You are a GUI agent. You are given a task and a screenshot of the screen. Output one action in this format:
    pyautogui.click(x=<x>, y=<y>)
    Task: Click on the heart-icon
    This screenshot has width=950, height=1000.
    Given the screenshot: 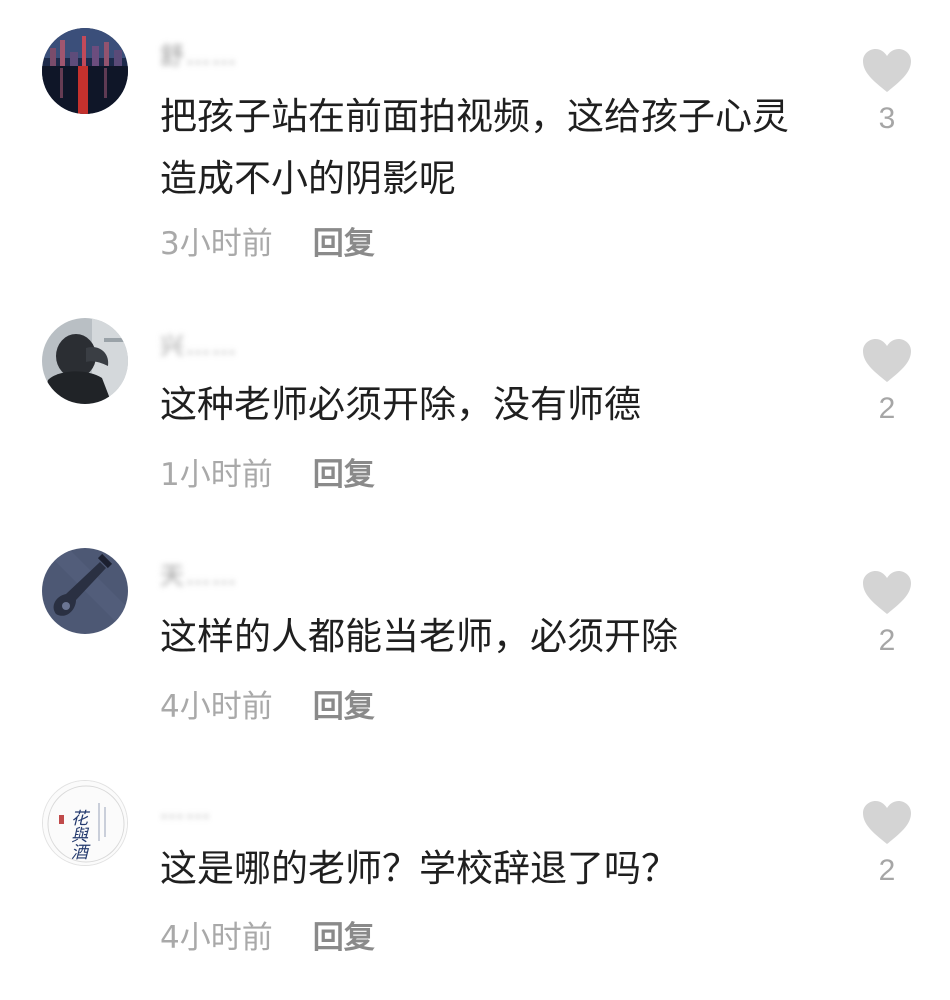 What is the action you would take?
    pyautogui.click(x=887, y=822)
    